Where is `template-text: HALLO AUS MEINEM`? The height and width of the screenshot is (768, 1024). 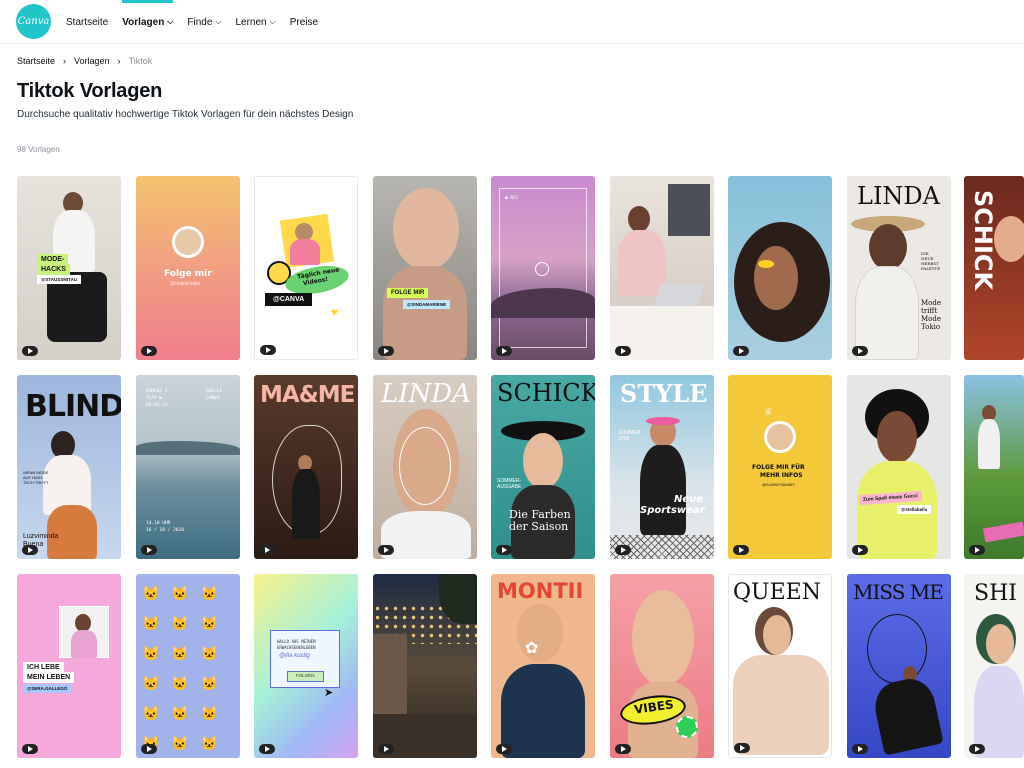
template-text: HALLO AUS MEINEM is located at coordinates (296, 641).